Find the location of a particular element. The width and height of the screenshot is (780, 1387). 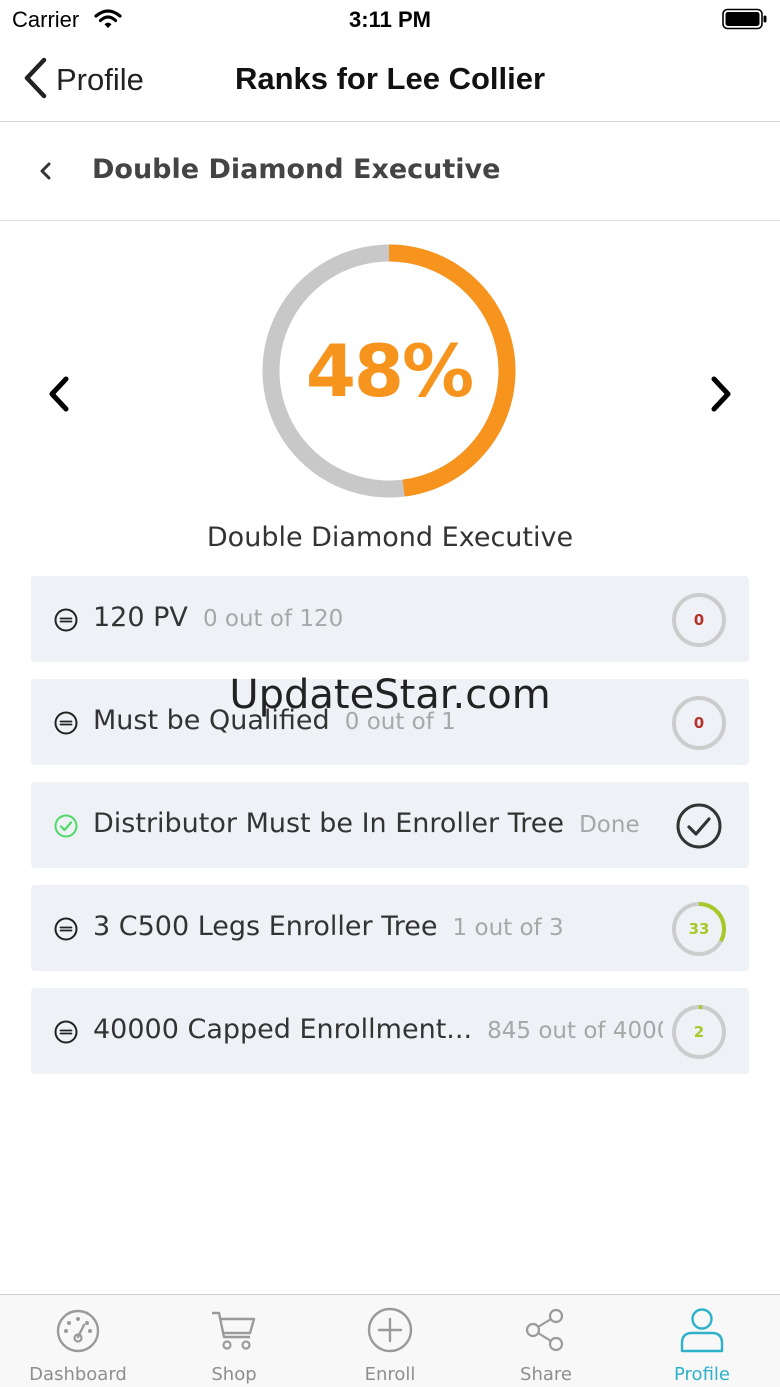

dashboard-gauge-icon is located at coordinates (78, 1331).